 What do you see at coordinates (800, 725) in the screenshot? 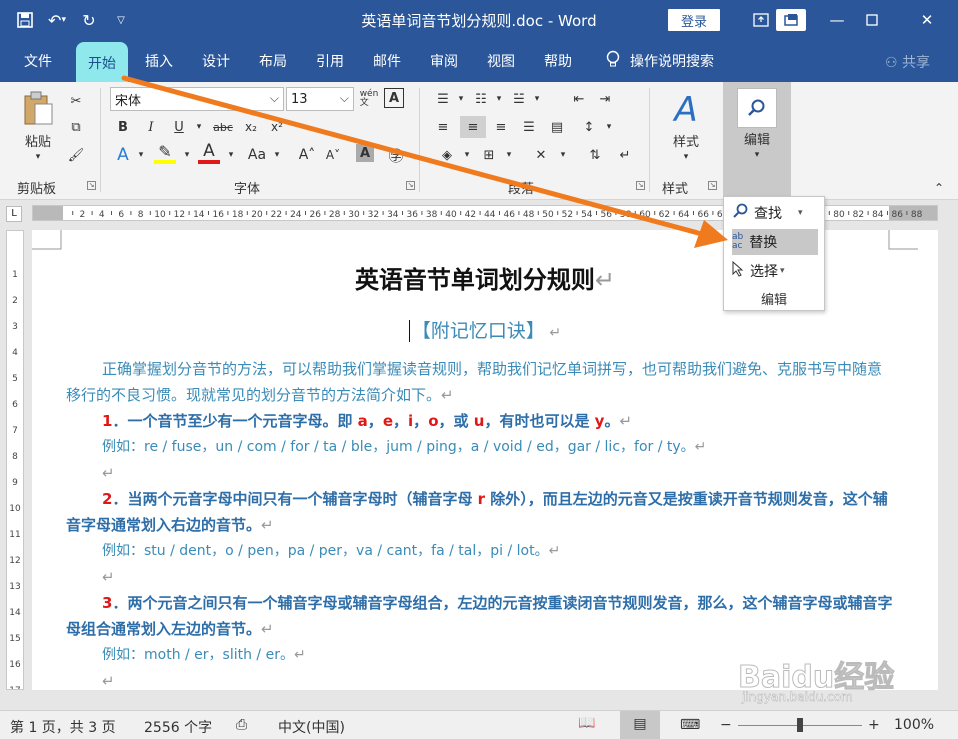
I see `zoom-slider-thumb` at bounding box center [800, 725].